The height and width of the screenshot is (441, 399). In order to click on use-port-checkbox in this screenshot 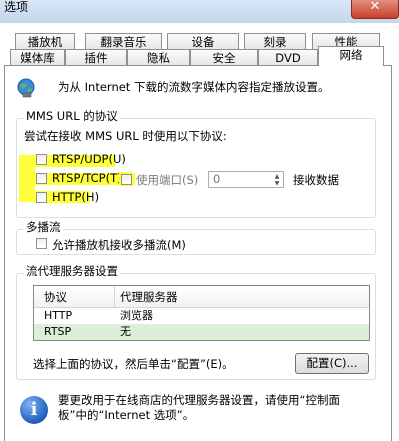, I will do `click(126, 179)`.